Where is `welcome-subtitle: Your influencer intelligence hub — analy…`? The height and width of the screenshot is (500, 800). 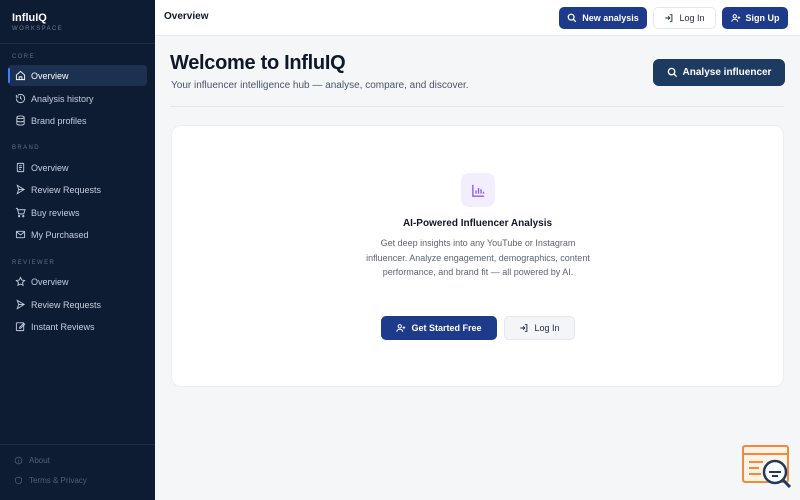 welcome-subtitle: Your influencer intelligence hub — analy… is located at coordinates (320, 85).